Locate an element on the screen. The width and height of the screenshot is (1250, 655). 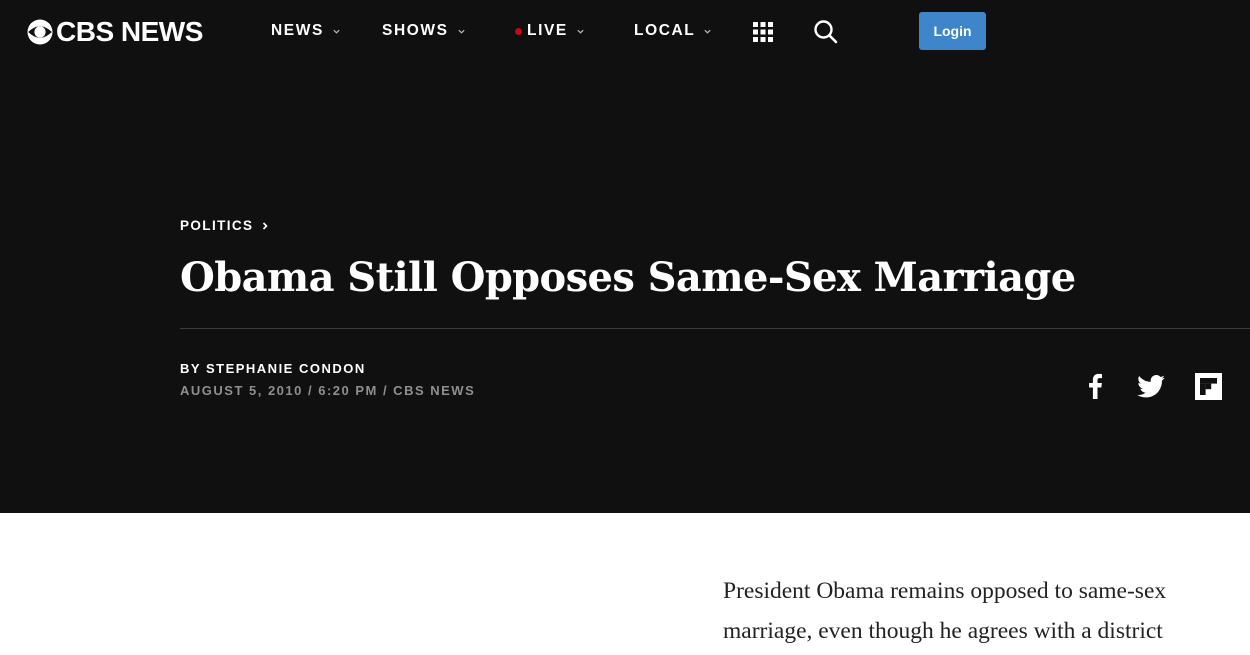
cbs-news-logo: CBS NEWS is located at coordinates (115, 32).